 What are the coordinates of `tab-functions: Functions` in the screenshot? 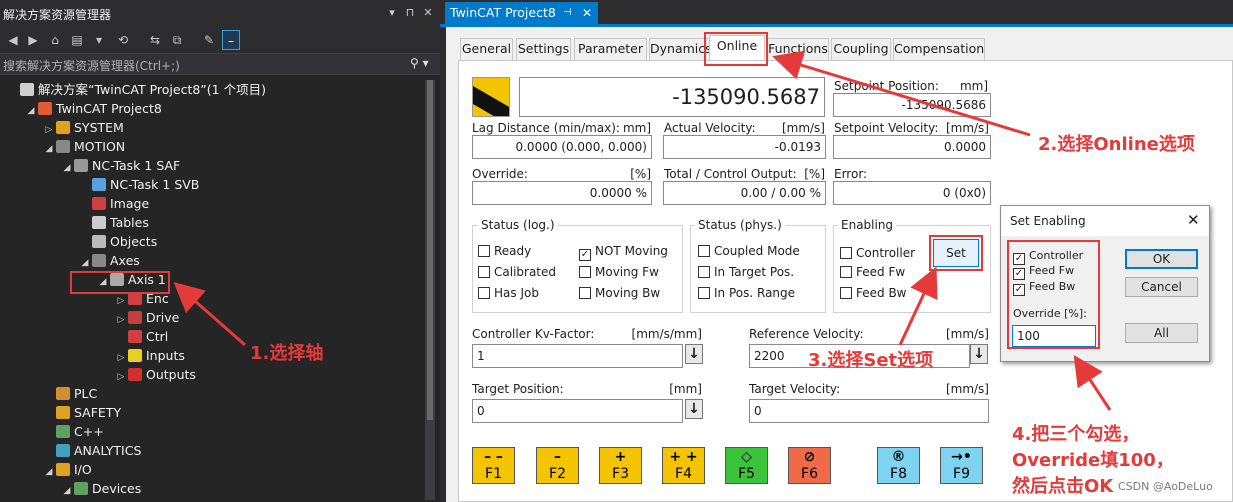 It's located at (798, 49).